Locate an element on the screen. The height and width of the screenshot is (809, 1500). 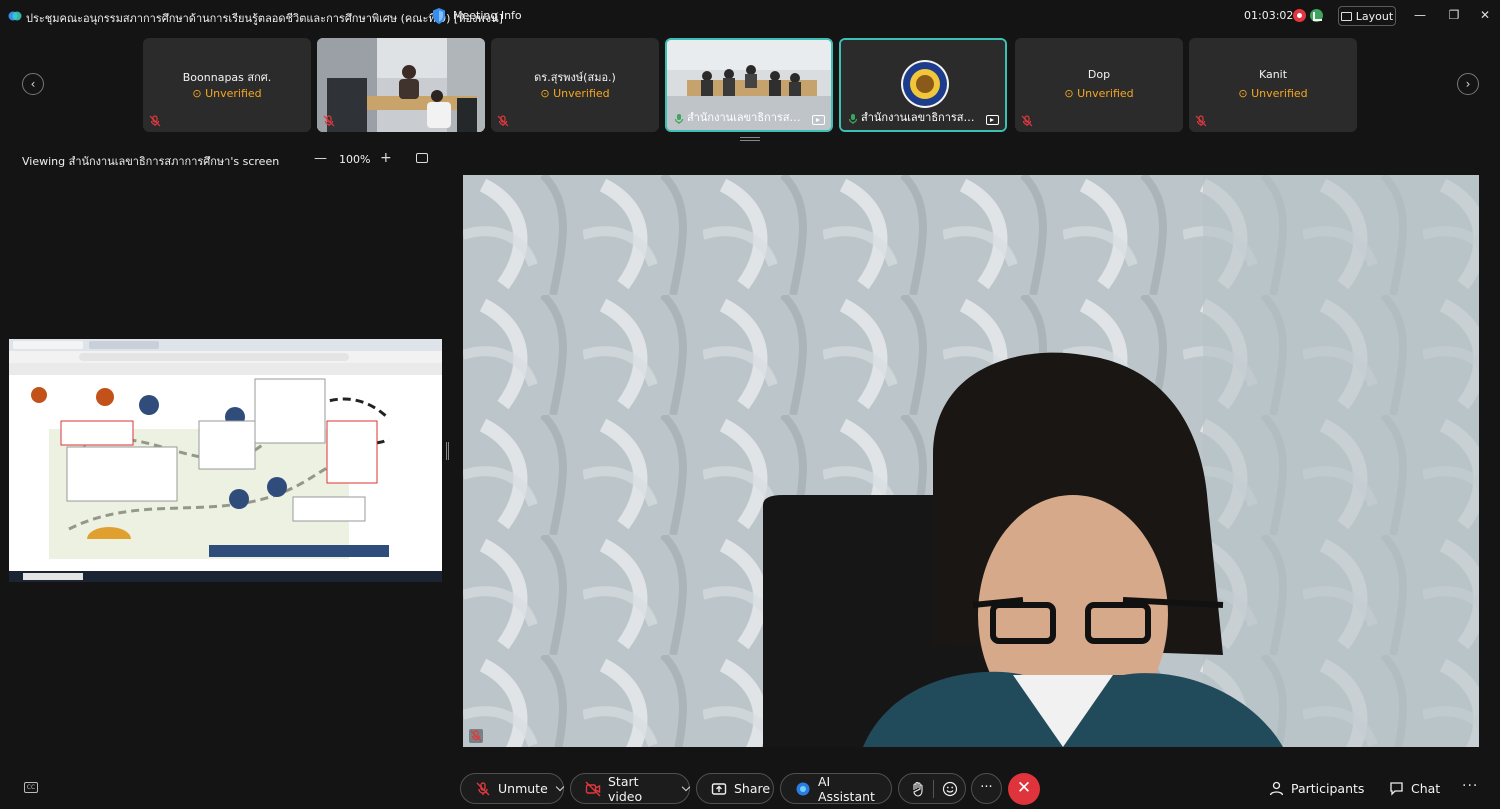
unmute-label: Unmute is located at coordinates (523, 788).